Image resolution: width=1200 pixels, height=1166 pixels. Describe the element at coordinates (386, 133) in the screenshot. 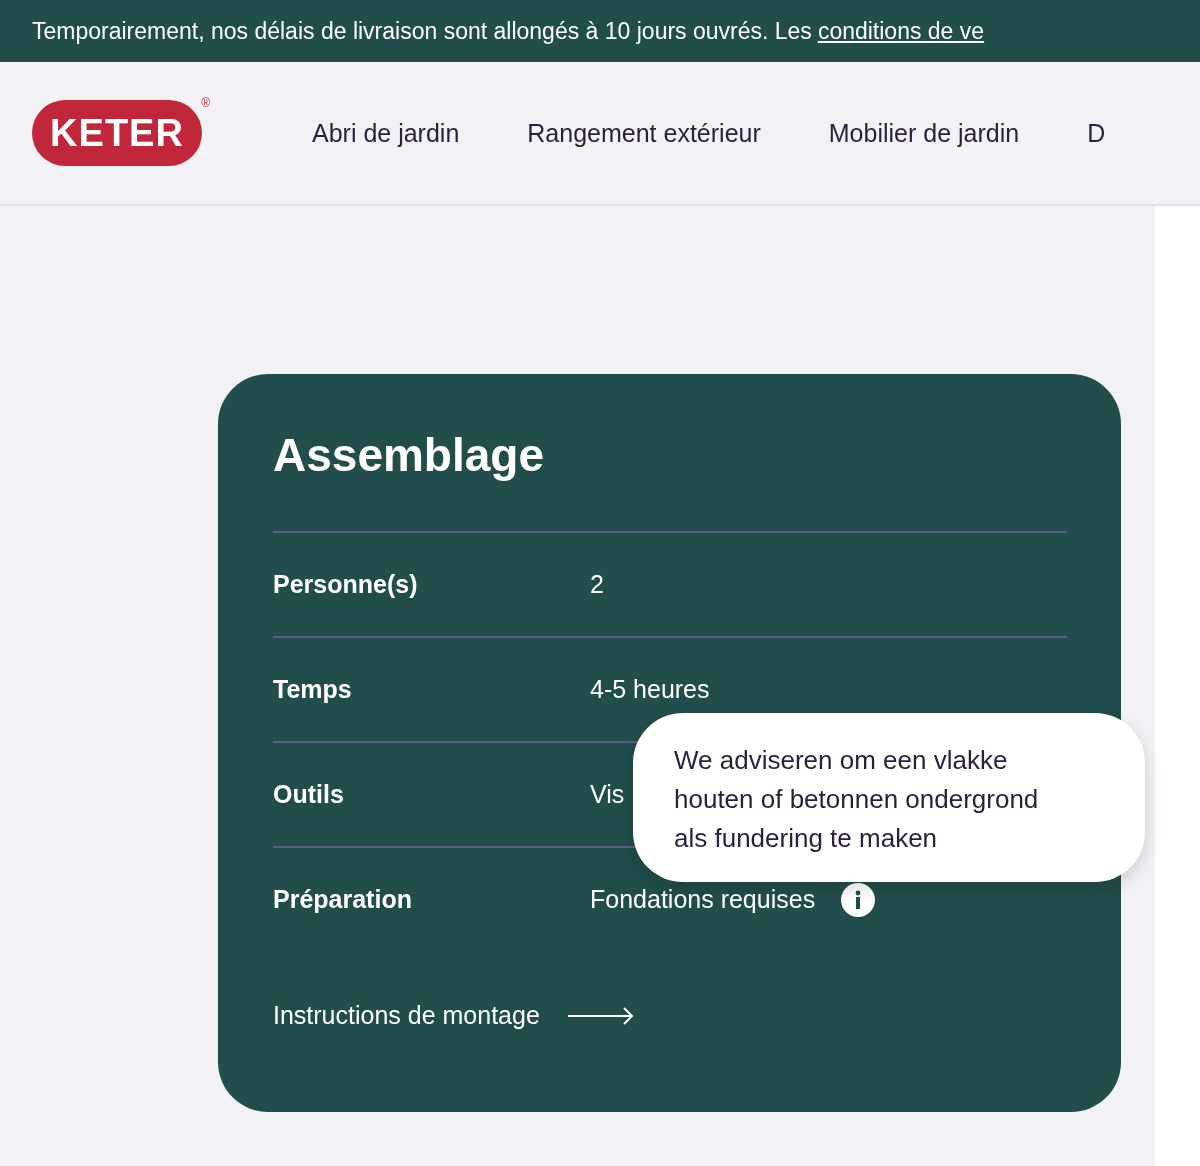

I see `nav-link: Abri de jardin` at that location.